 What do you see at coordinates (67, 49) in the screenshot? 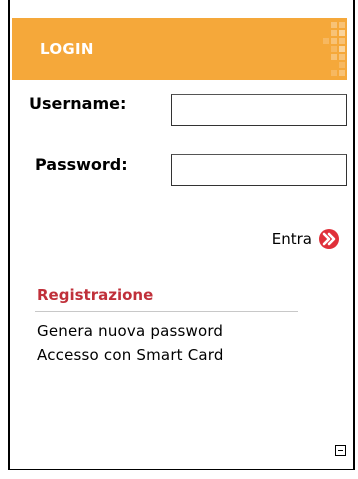
I see `login-title: LOGIN` at bounding box center [67, 49].